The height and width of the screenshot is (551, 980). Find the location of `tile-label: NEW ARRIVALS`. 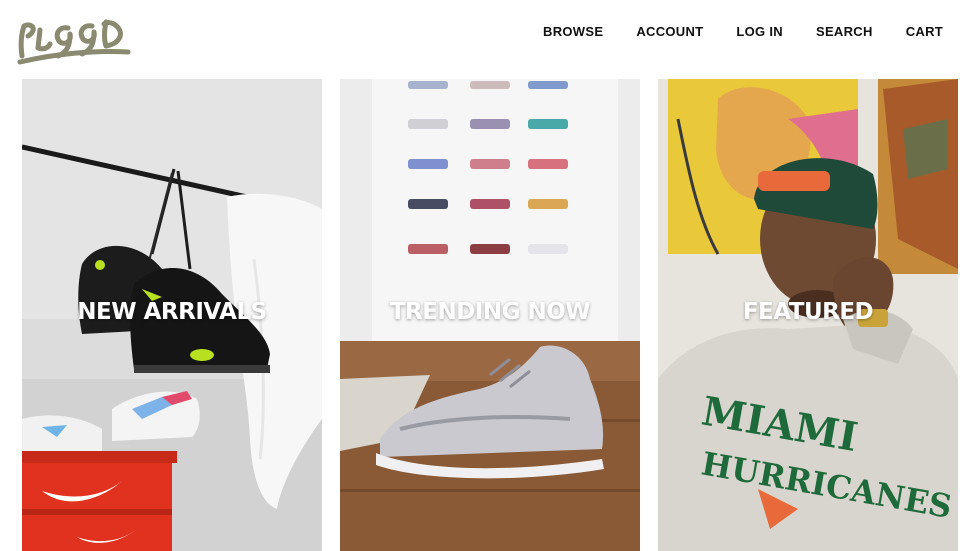

tile-label: NEW ARRIVALS is located at coordinates (172, 312).